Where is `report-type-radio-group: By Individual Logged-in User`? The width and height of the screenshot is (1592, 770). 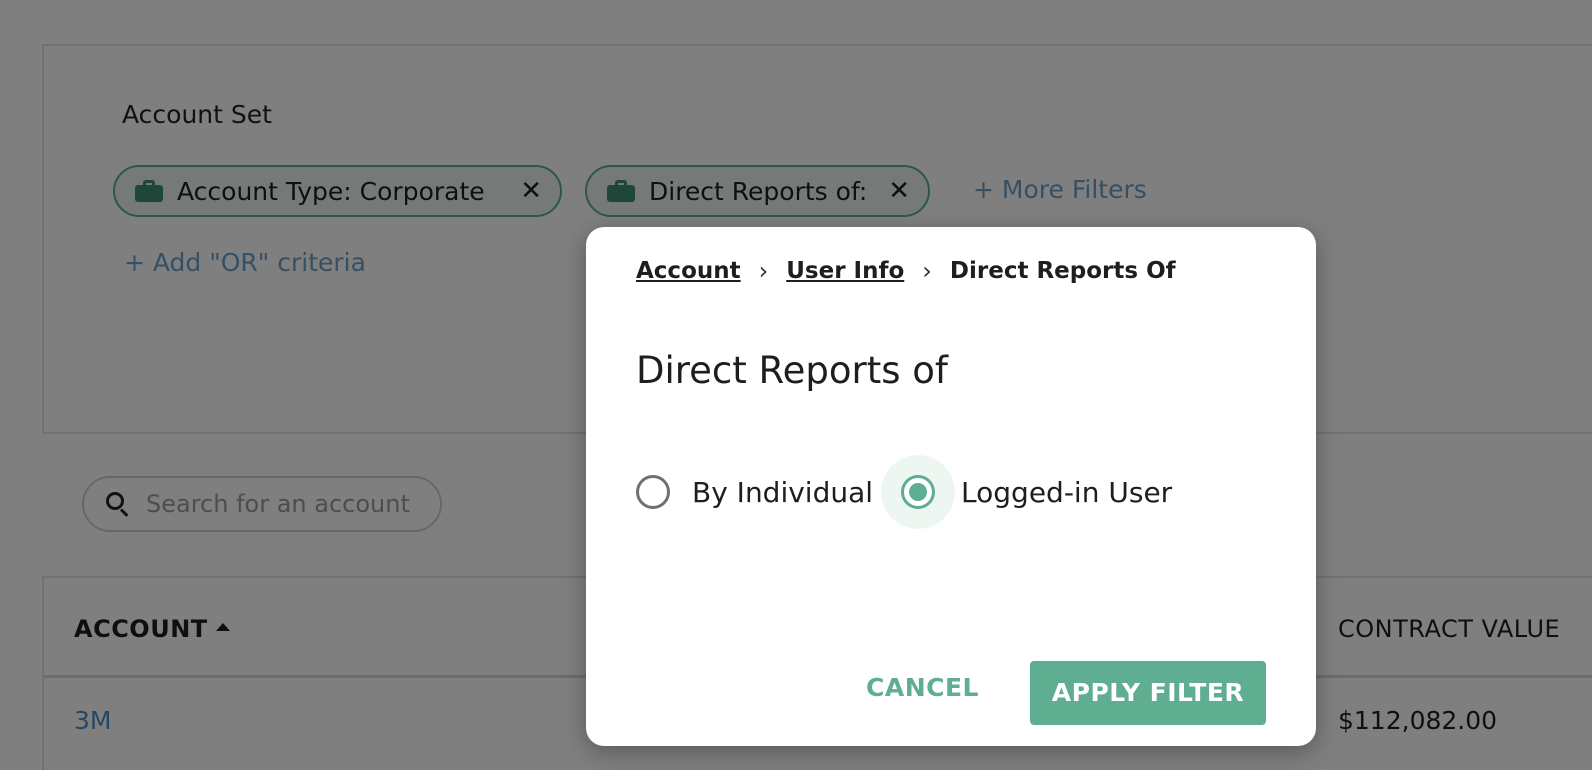
report-type-radio-group: By Individual Logged-in User is located at coordinates (904, 492).